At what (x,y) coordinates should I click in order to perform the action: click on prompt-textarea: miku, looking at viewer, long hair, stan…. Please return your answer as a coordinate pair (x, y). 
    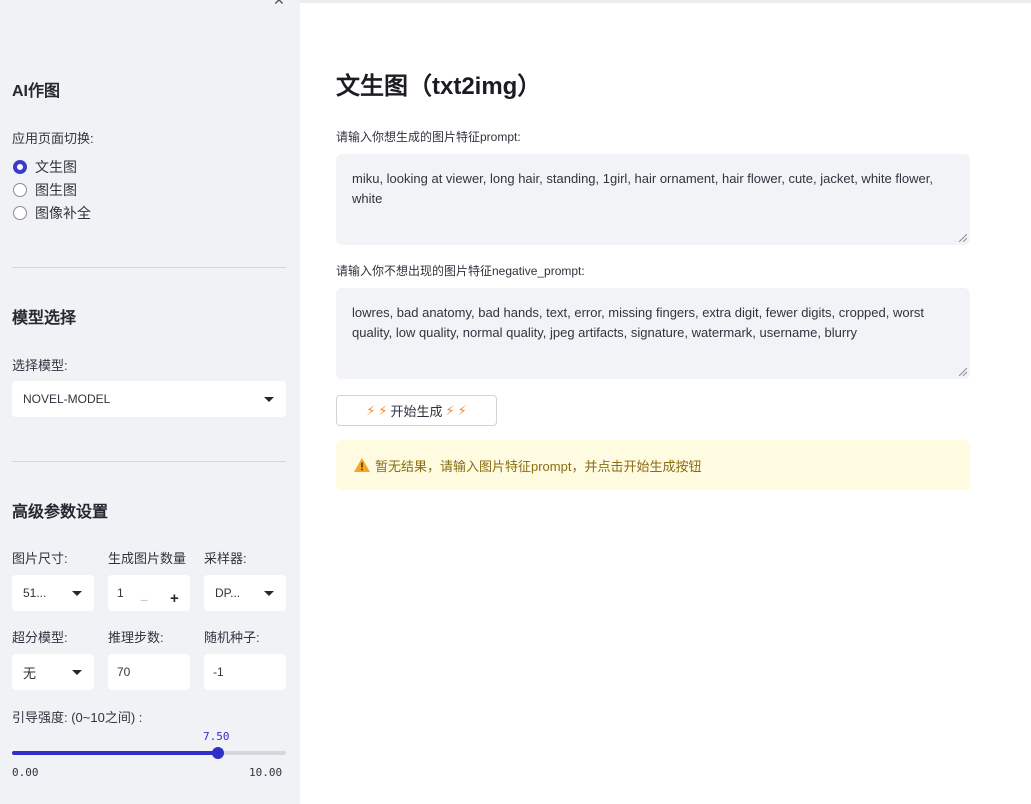
    Looking at the image, I should click on (653, 199).